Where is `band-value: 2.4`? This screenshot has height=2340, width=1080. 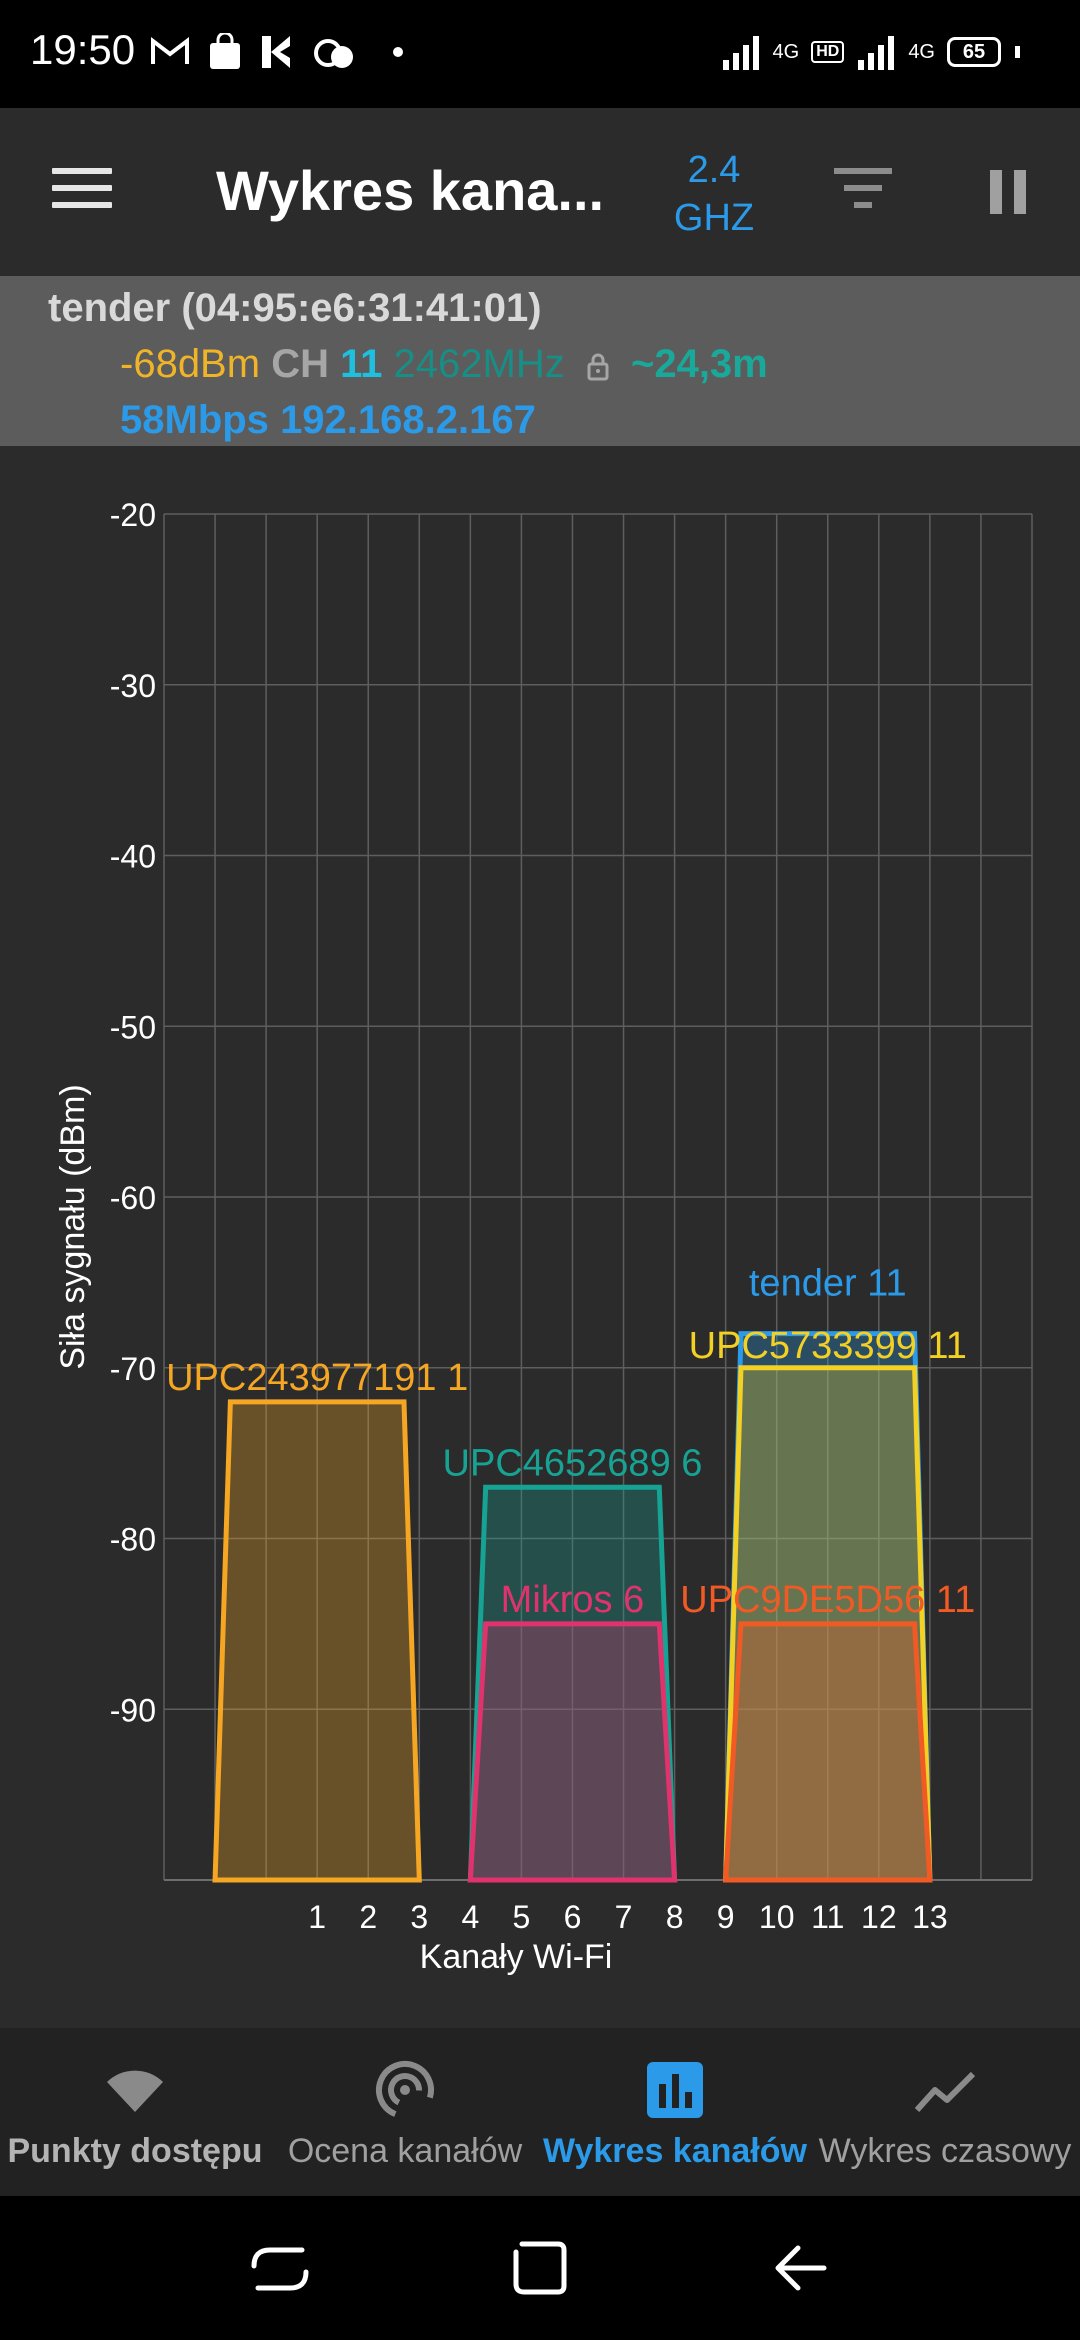
band-value: 2.4 is located at coordinates (714, 170).